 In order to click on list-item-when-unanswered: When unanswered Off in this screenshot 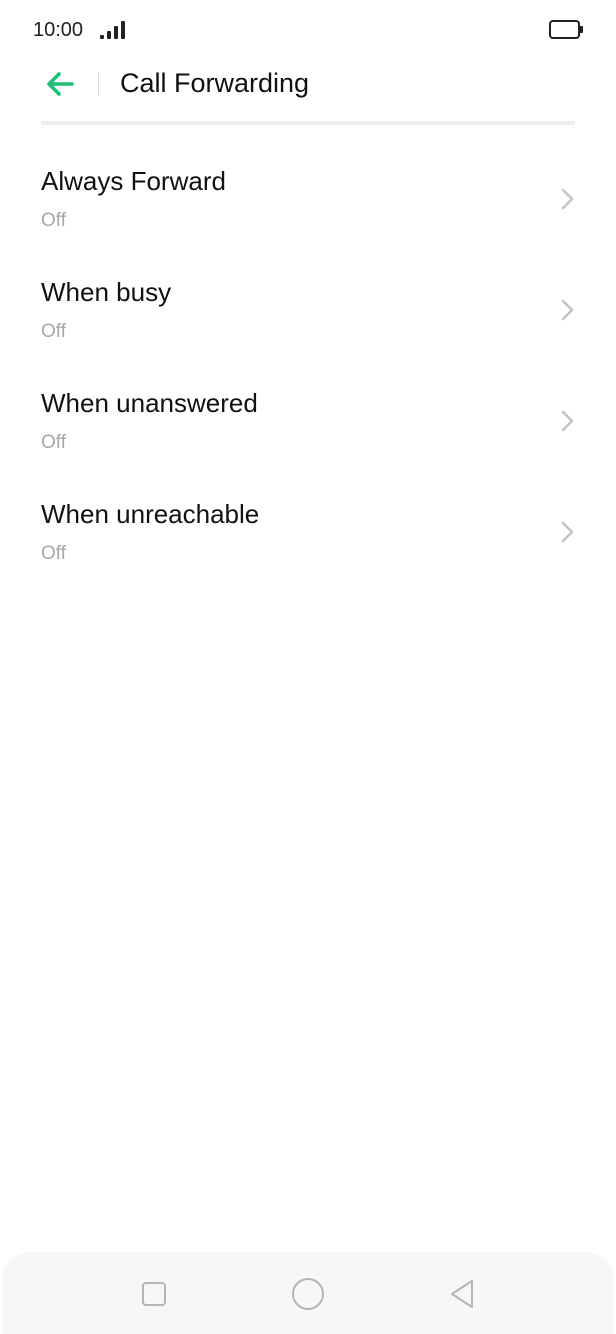, I will do `click(308, 427)`.